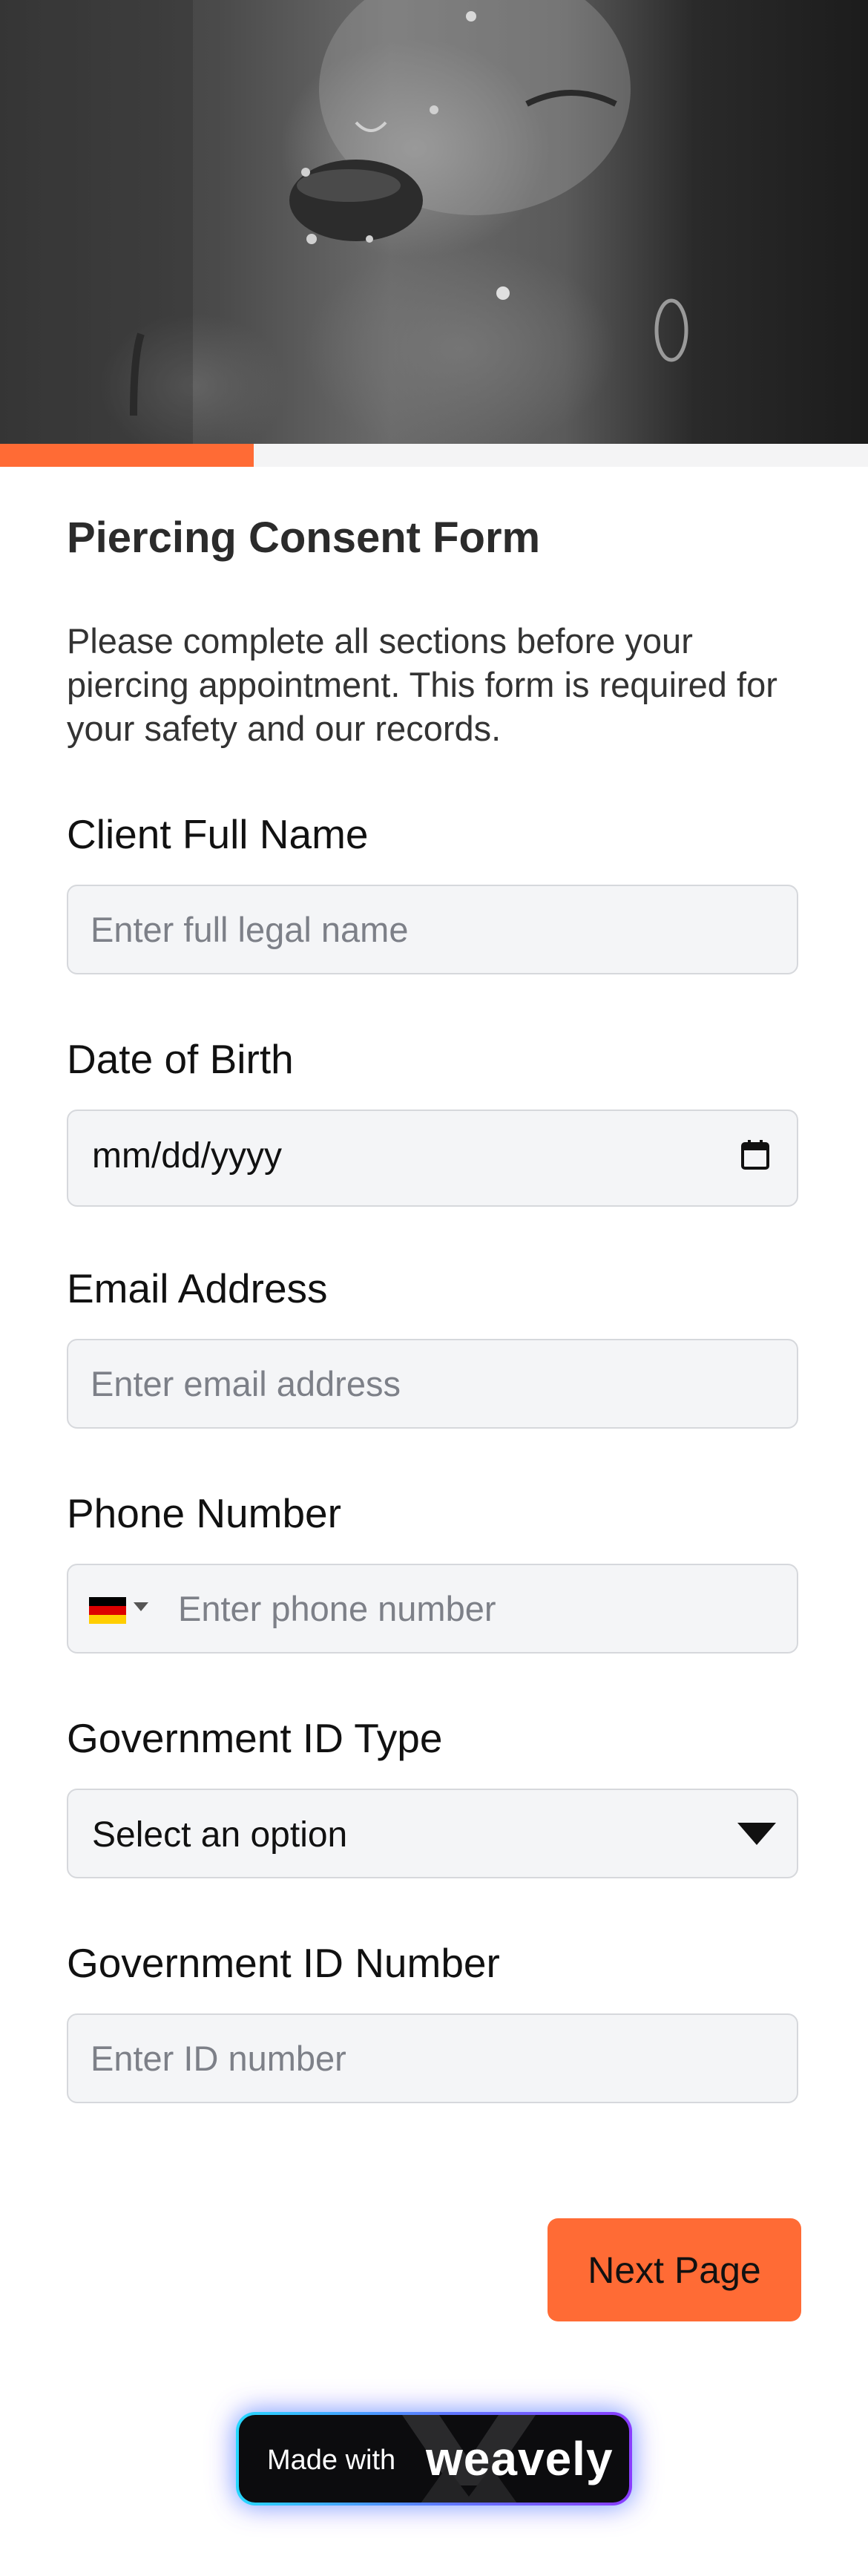 This screenshot has height=2576, width=868. What do you see at coordinates (204, 1513) in the screenshot?
I see `phone-label: Phone Number` at bounding box center [204, 1513].